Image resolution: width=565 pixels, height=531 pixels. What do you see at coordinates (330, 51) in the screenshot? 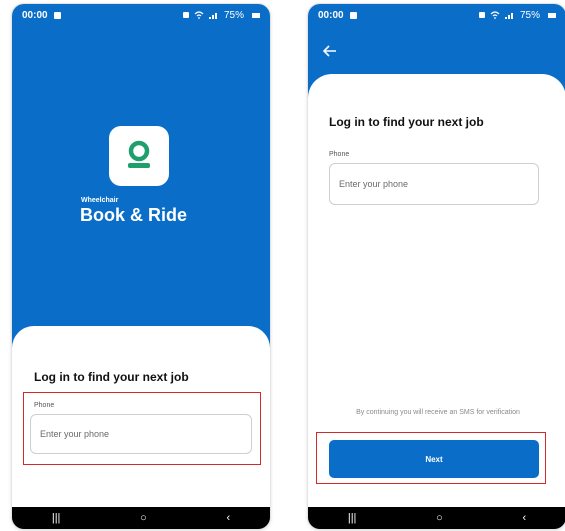
I see `back-arrow-icon` at bounding box center [330, 51].